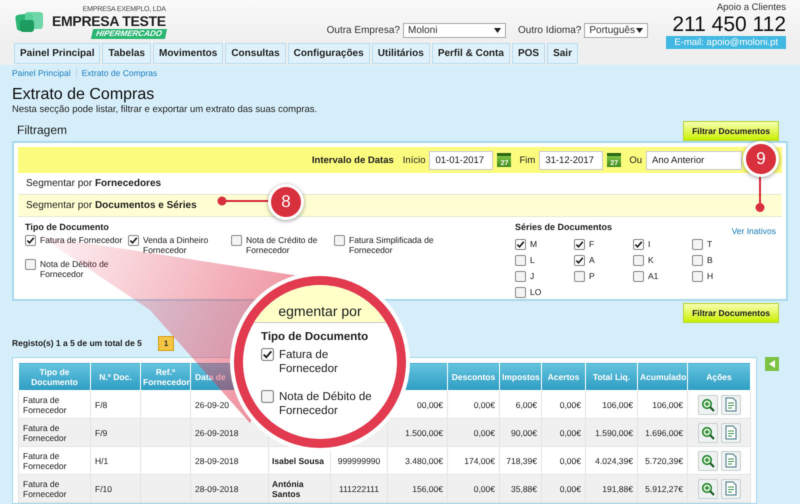 Image resolution: width=800 pixels, height=504 pixels. Describe the element at coordinates (77, 343) in the screenshot. I see `record-count: Registo(s) 1 a 5 de um total de 5` at that location.